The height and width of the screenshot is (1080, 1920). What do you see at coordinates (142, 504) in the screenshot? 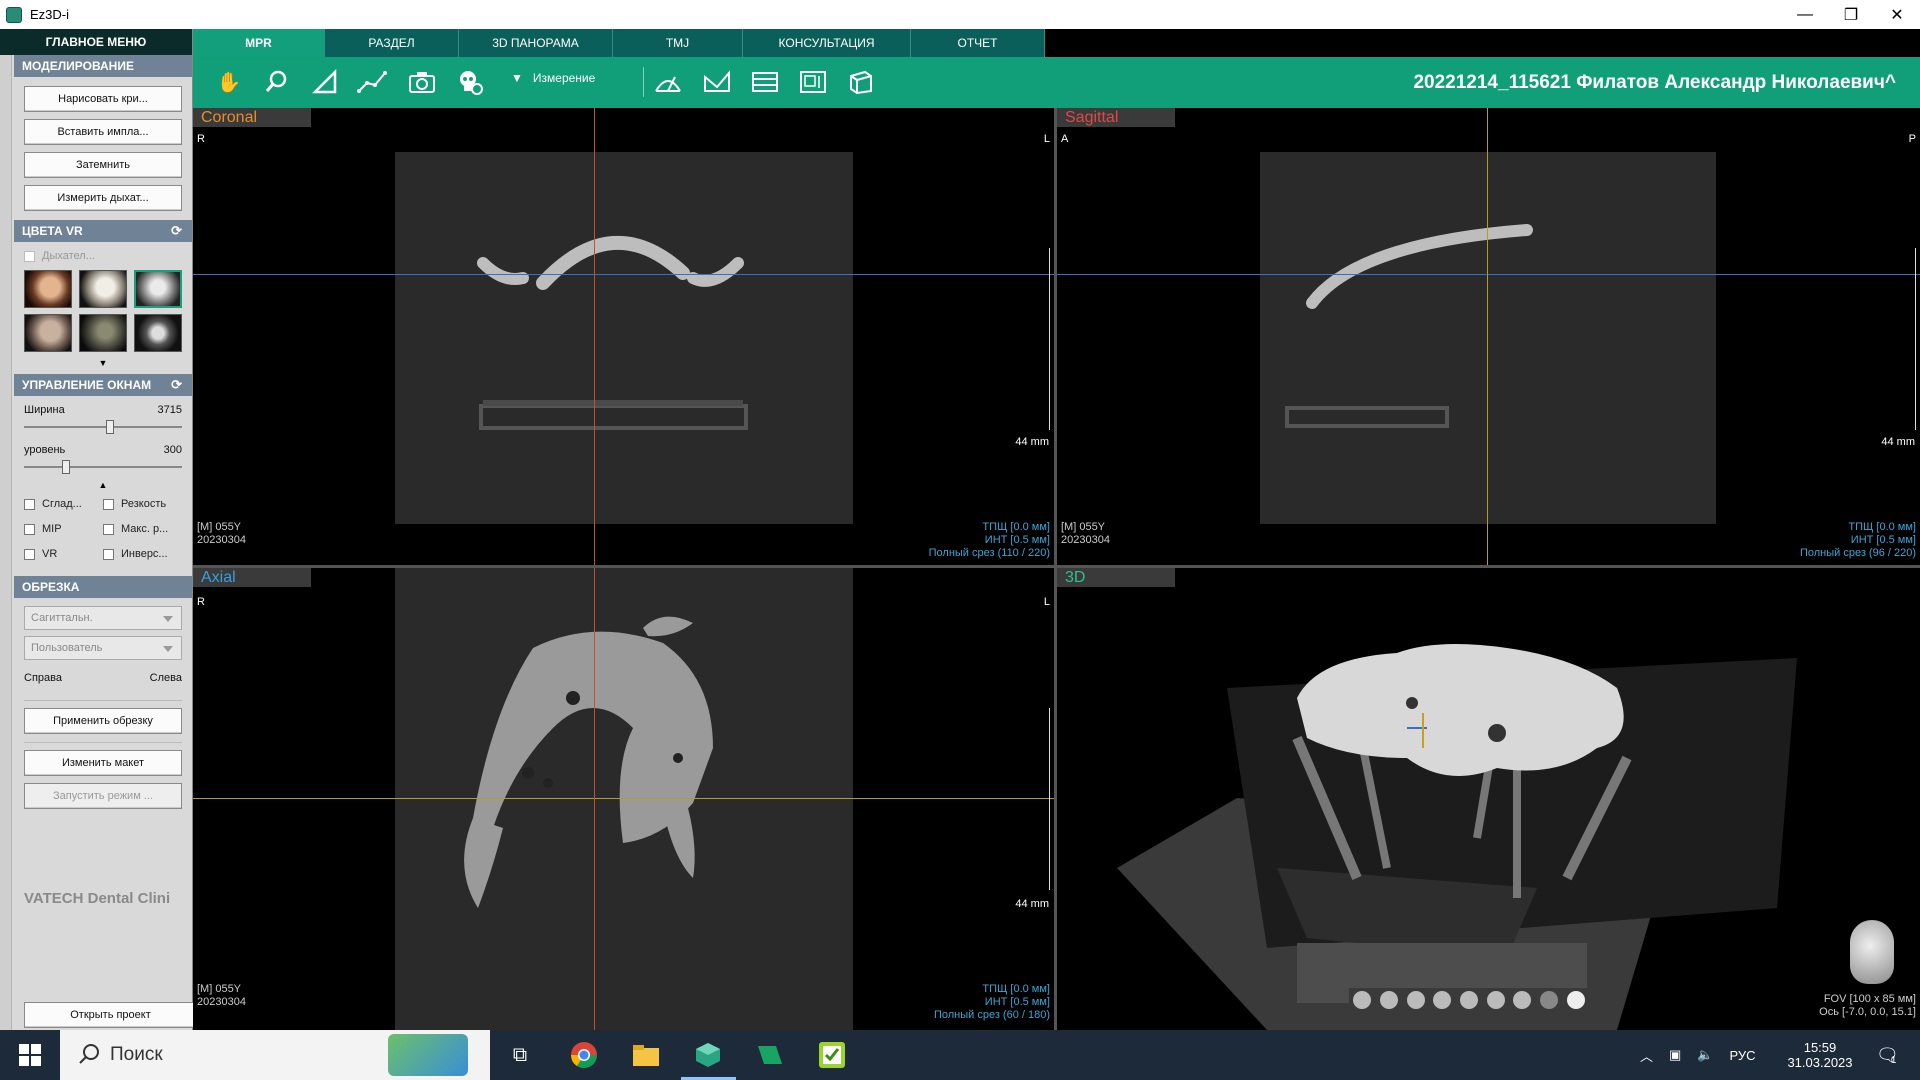
I see `sharpness-checkbox: Резкость` at bounding box center [142, 504].